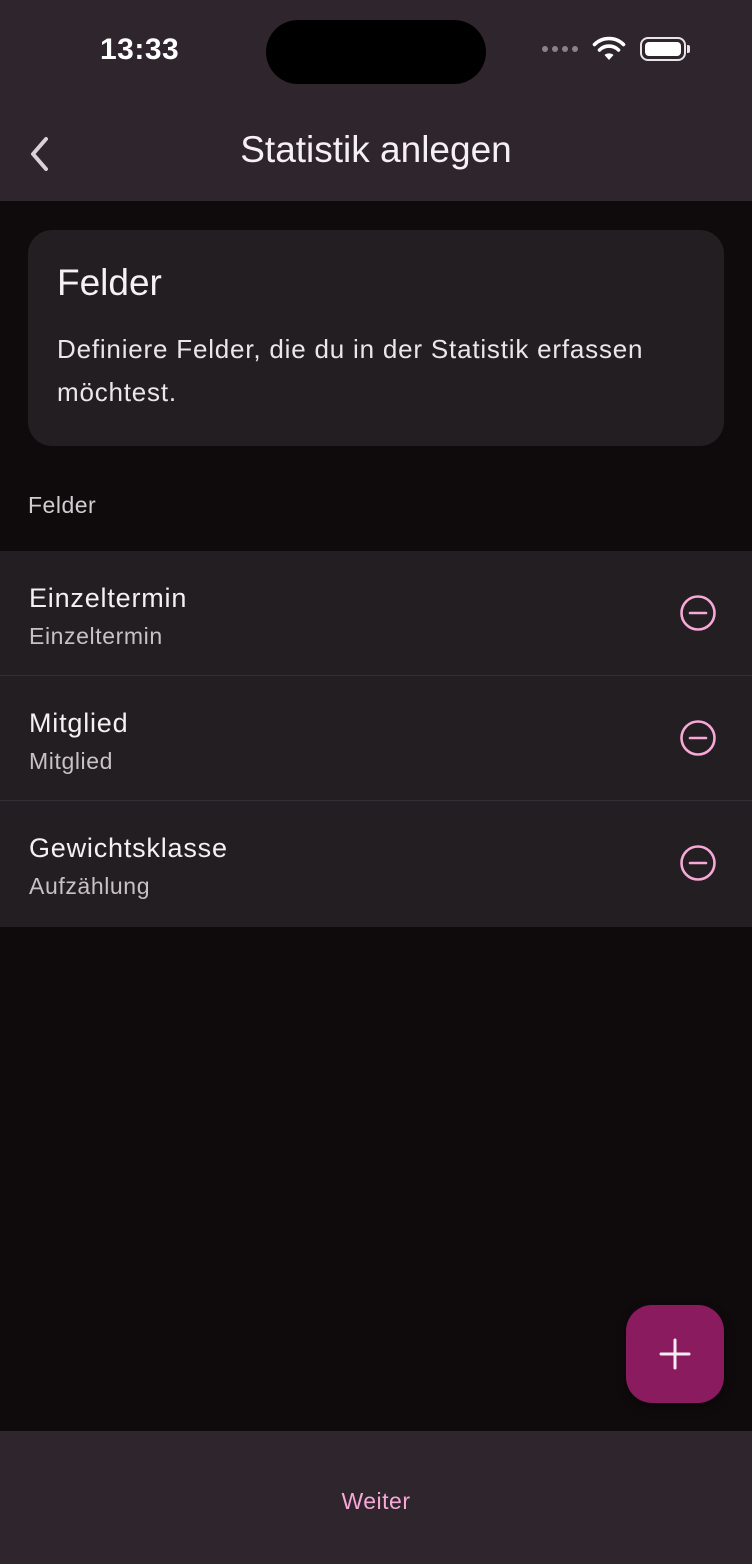  I want to click on next-button: Weiter, so click(376, 1501).